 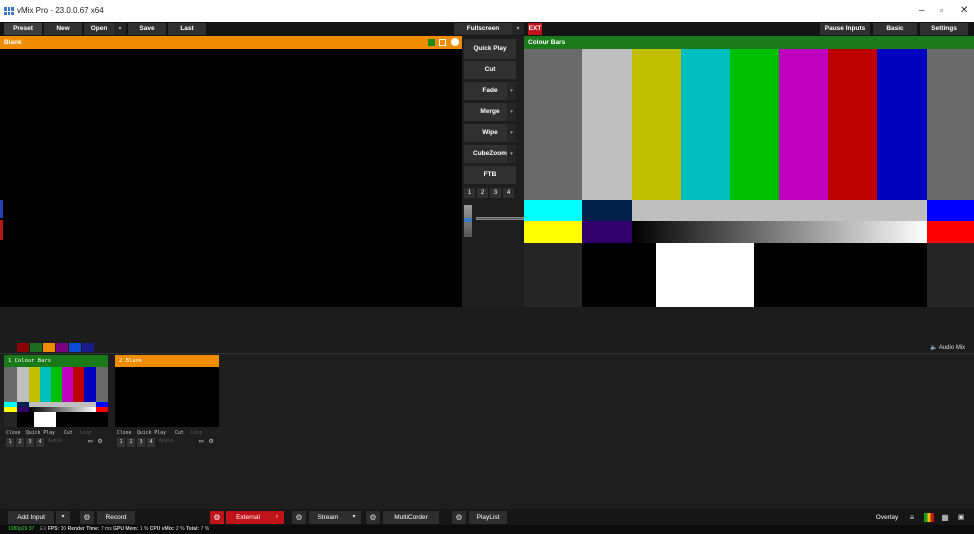 What do you see at coordinates (86, 433) in the screenshot?
I see `input-1-loop-button: Loop` at bounding box center [86, 433].